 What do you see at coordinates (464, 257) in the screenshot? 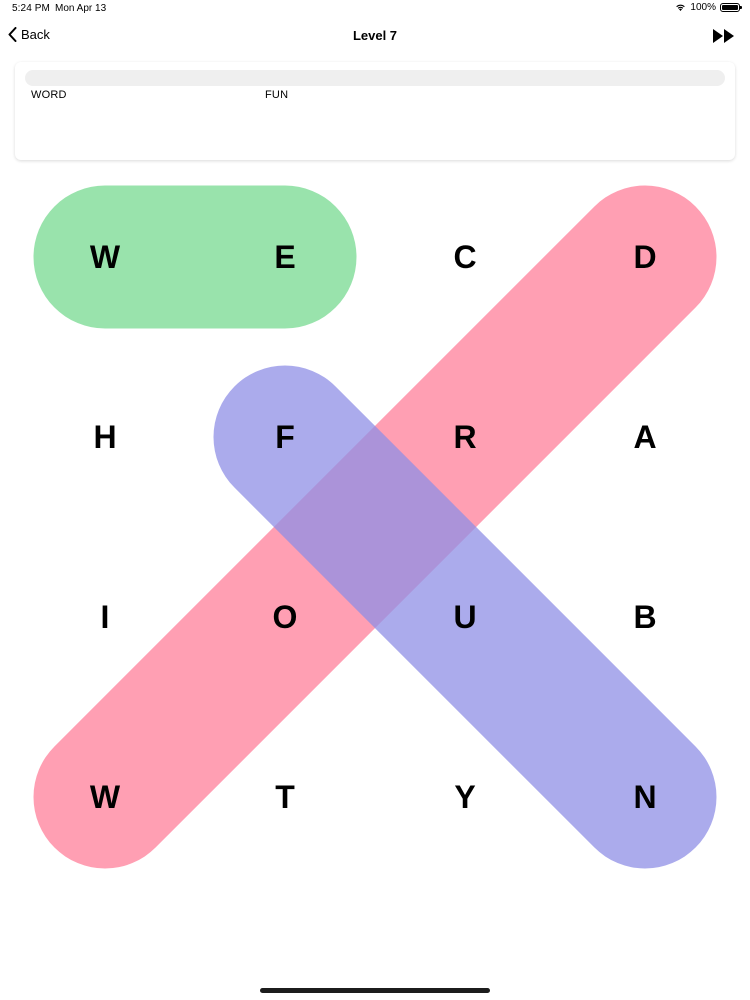
I see `grid-cell-r0-c2: C` at bounding box center [464, 257].